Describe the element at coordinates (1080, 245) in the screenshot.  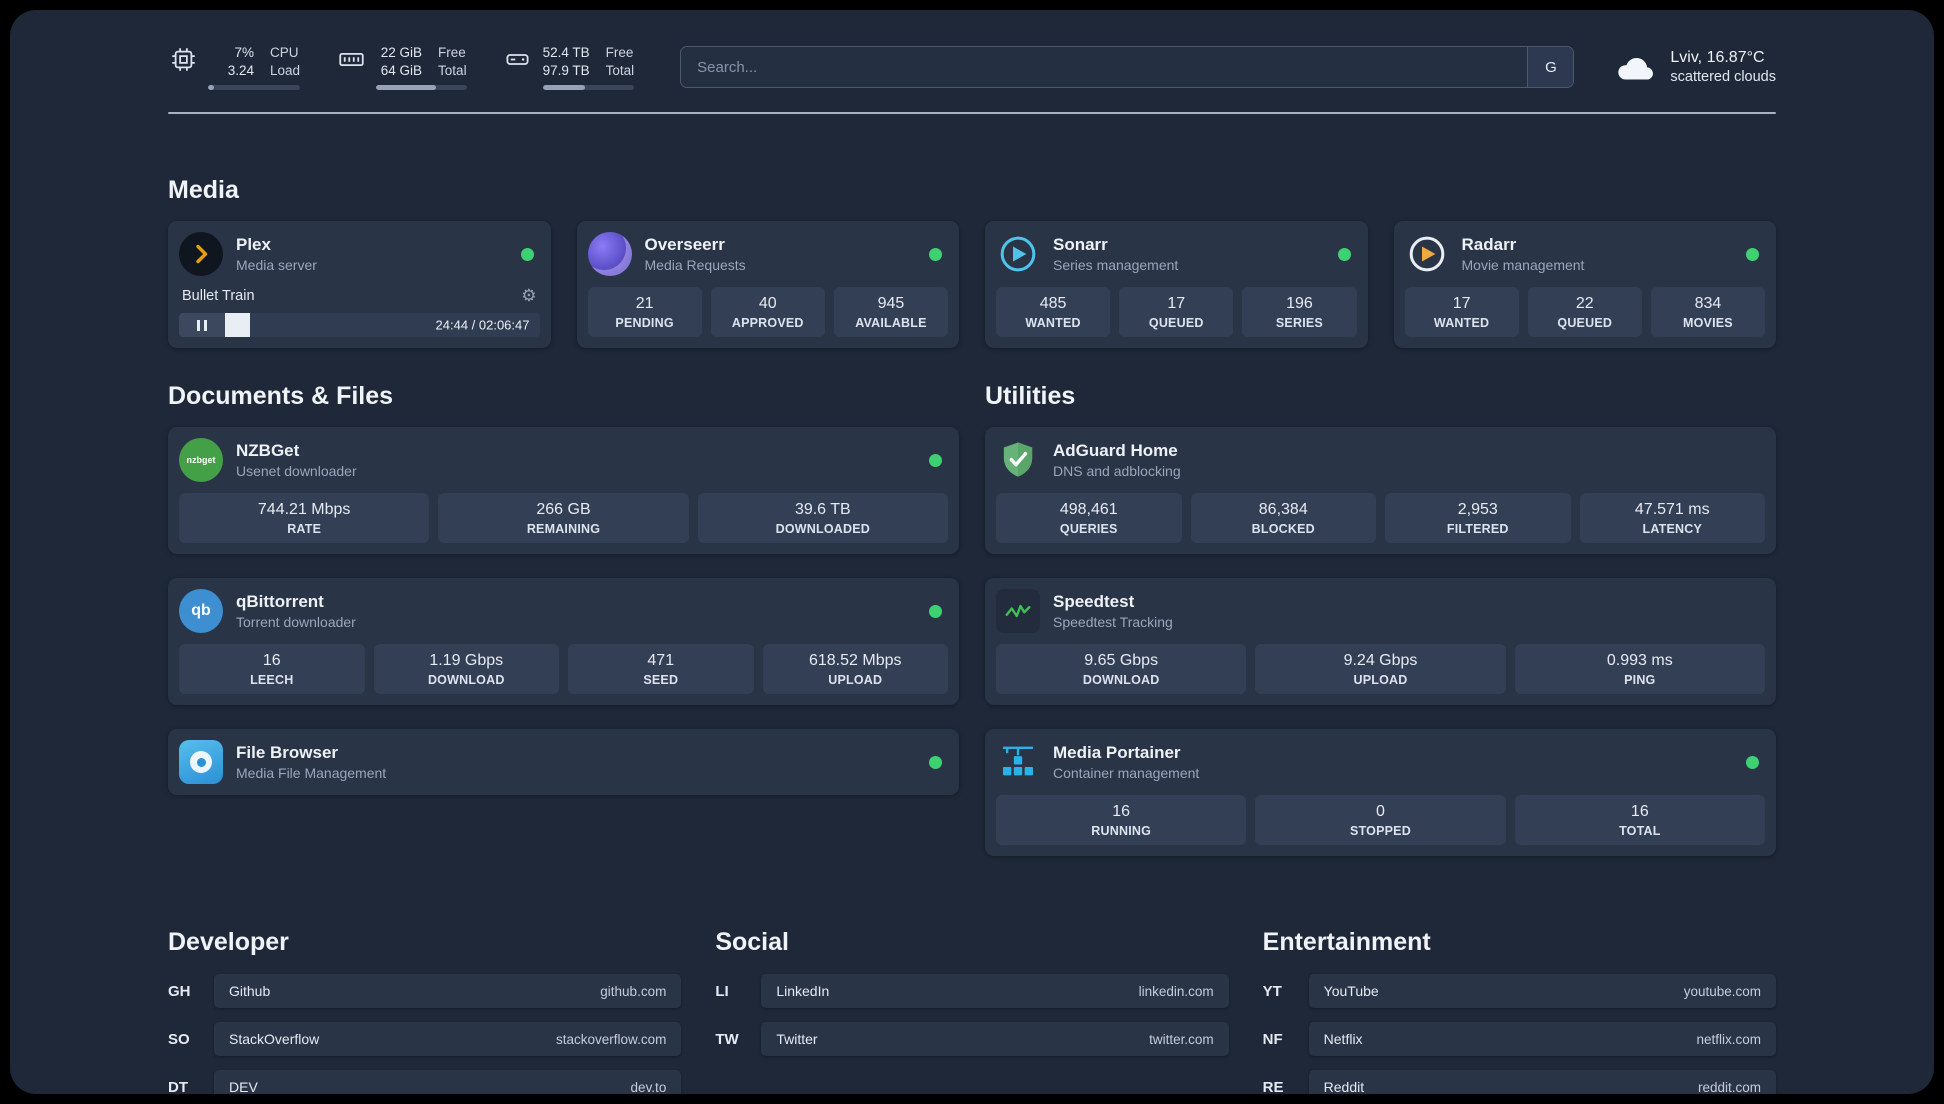
I see `app-name: Sonarr` at that location.